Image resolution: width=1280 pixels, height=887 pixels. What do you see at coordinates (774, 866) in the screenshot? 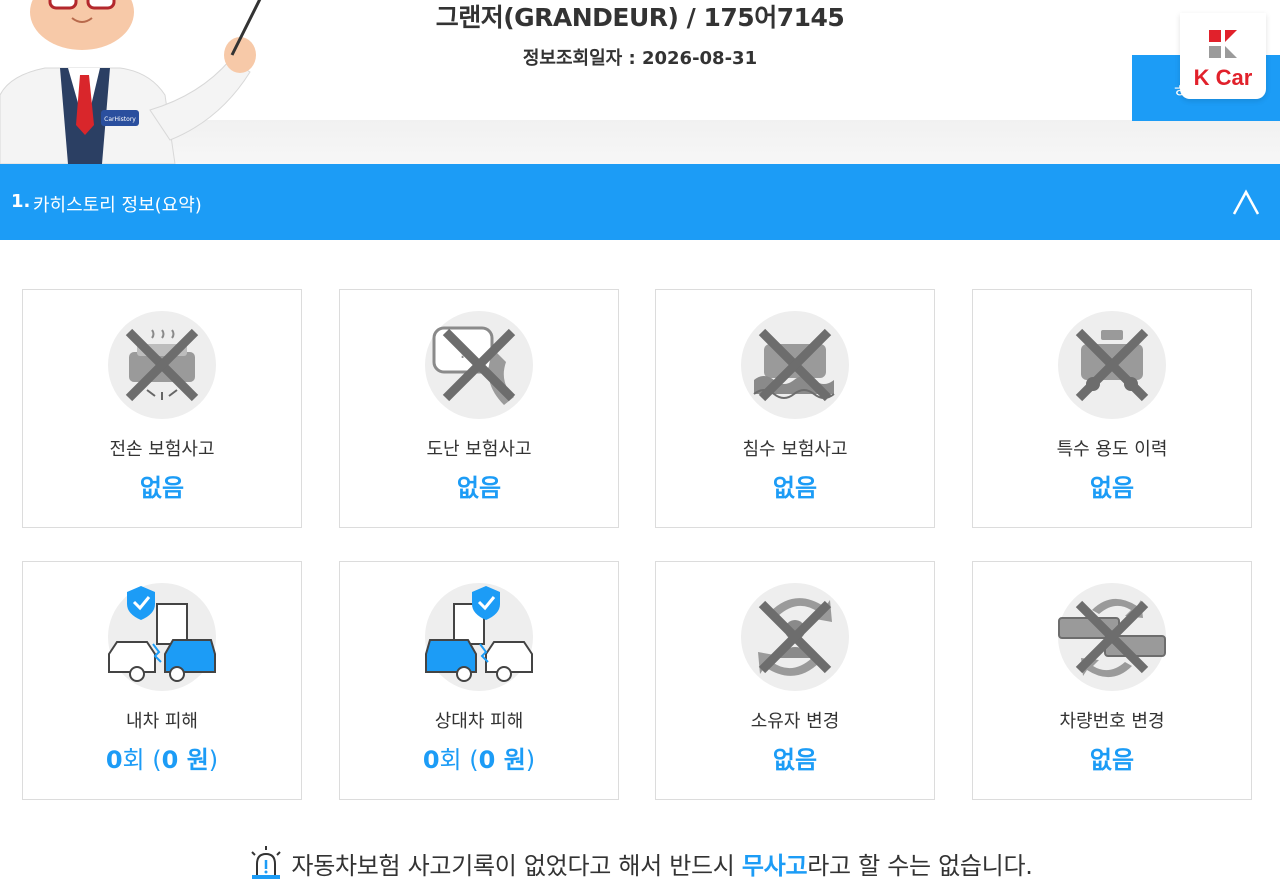
I see `notice-highlight: 무사고` at bounding box center [774, 866].